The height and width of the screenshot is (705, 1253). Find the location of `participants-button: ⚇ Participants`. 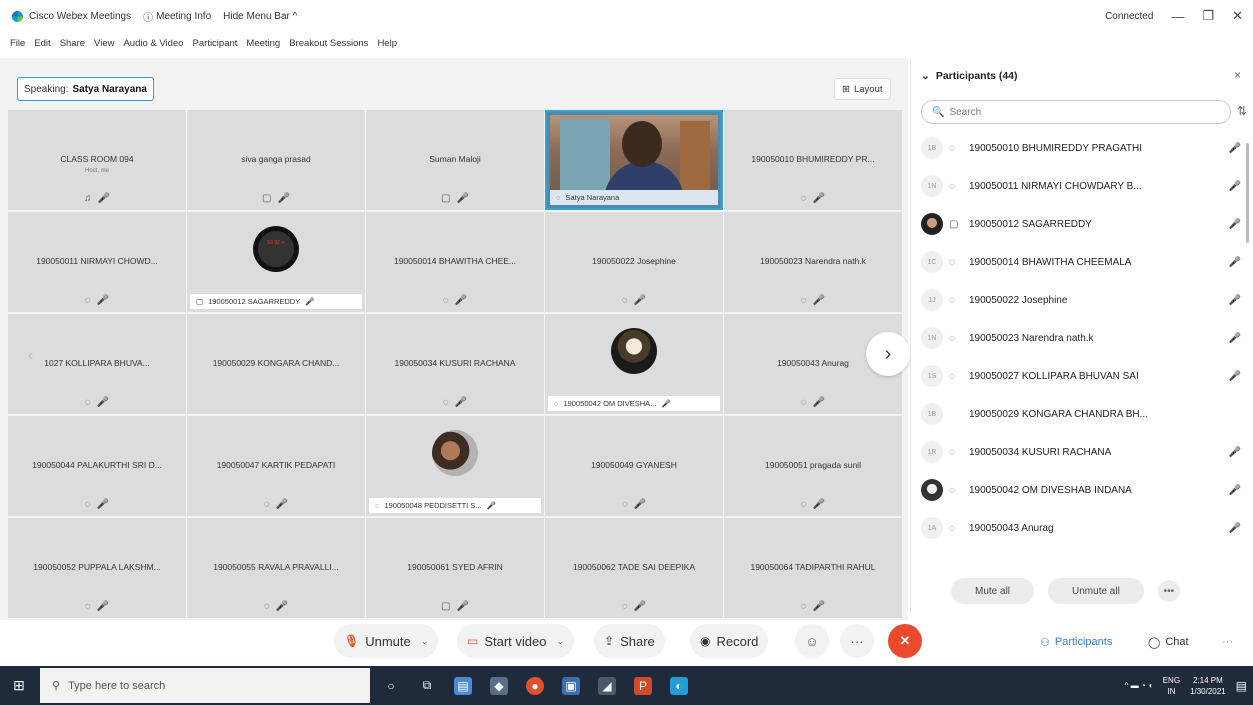

participants-button: ⚇ Participants is located at coordinates (1076, 642).